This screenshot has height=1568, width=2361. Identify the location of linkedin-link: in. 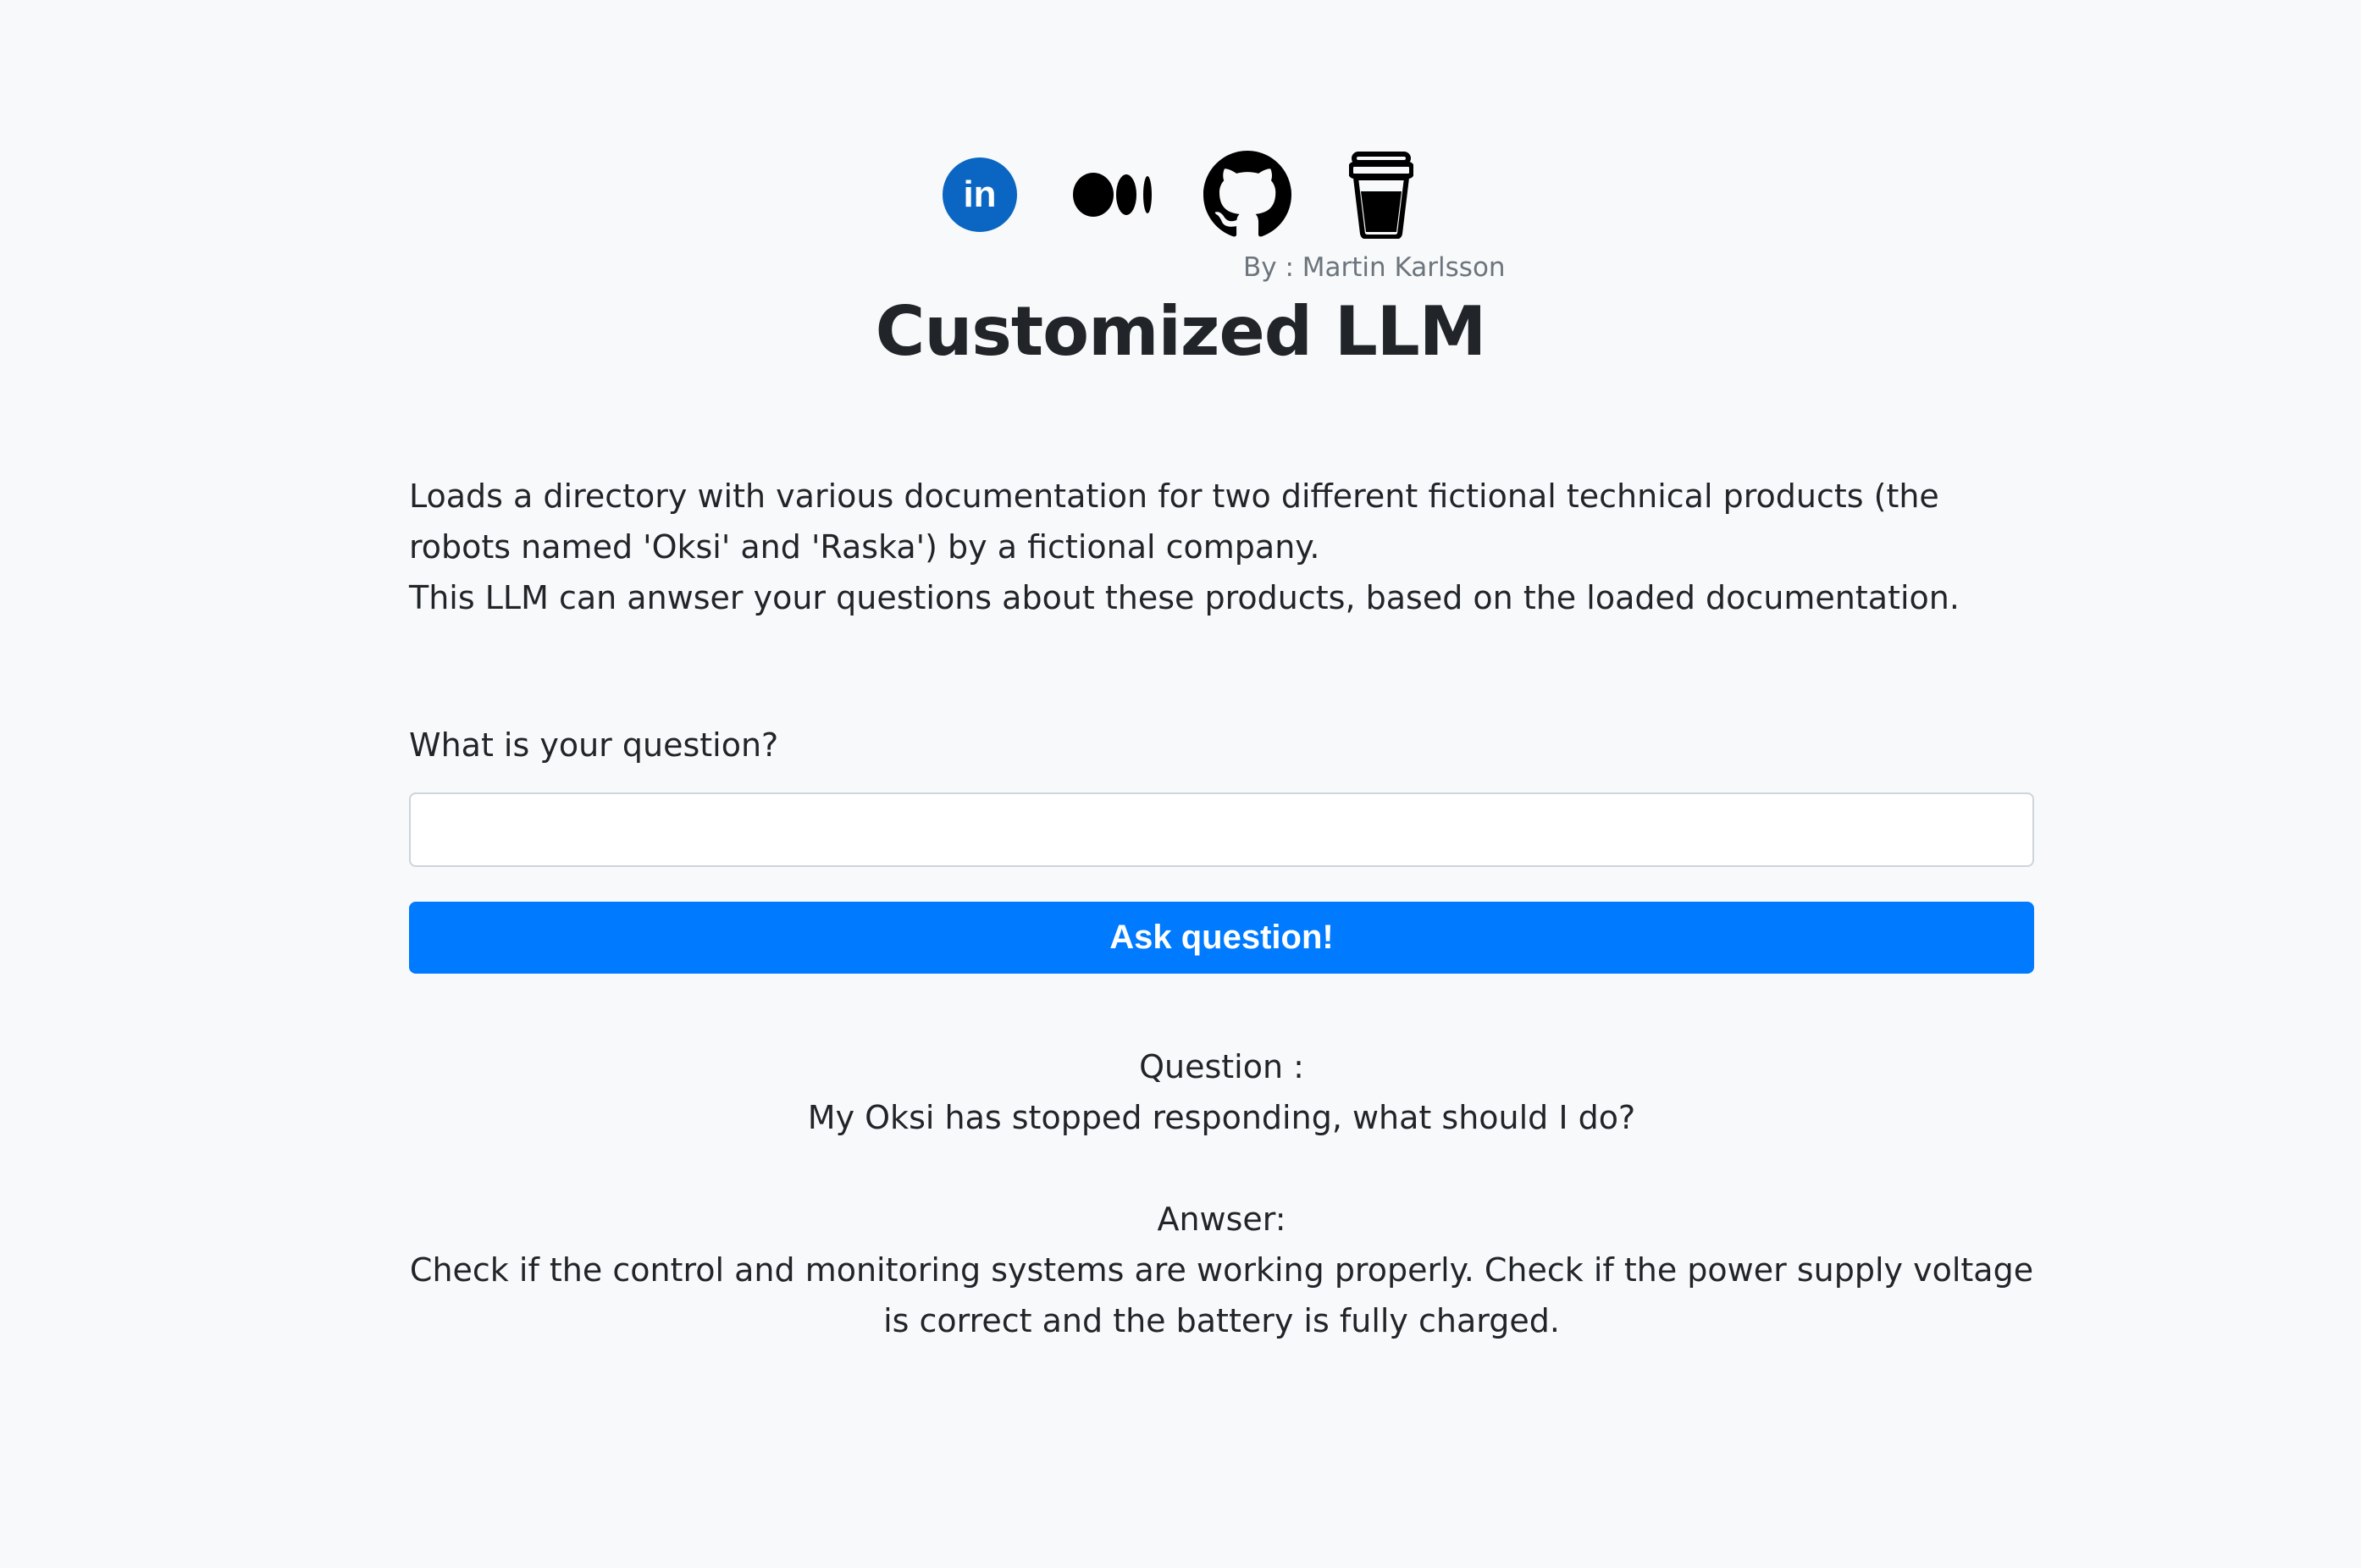
(979, 194).